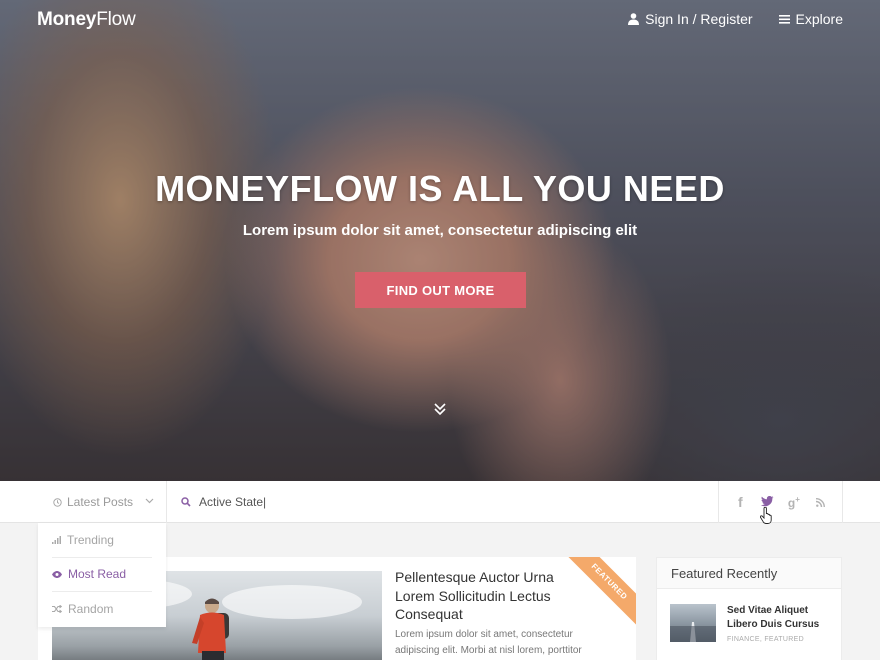 The width and height of the screenshot is (880, 660). I want to click on search-input, so click(399, 502).